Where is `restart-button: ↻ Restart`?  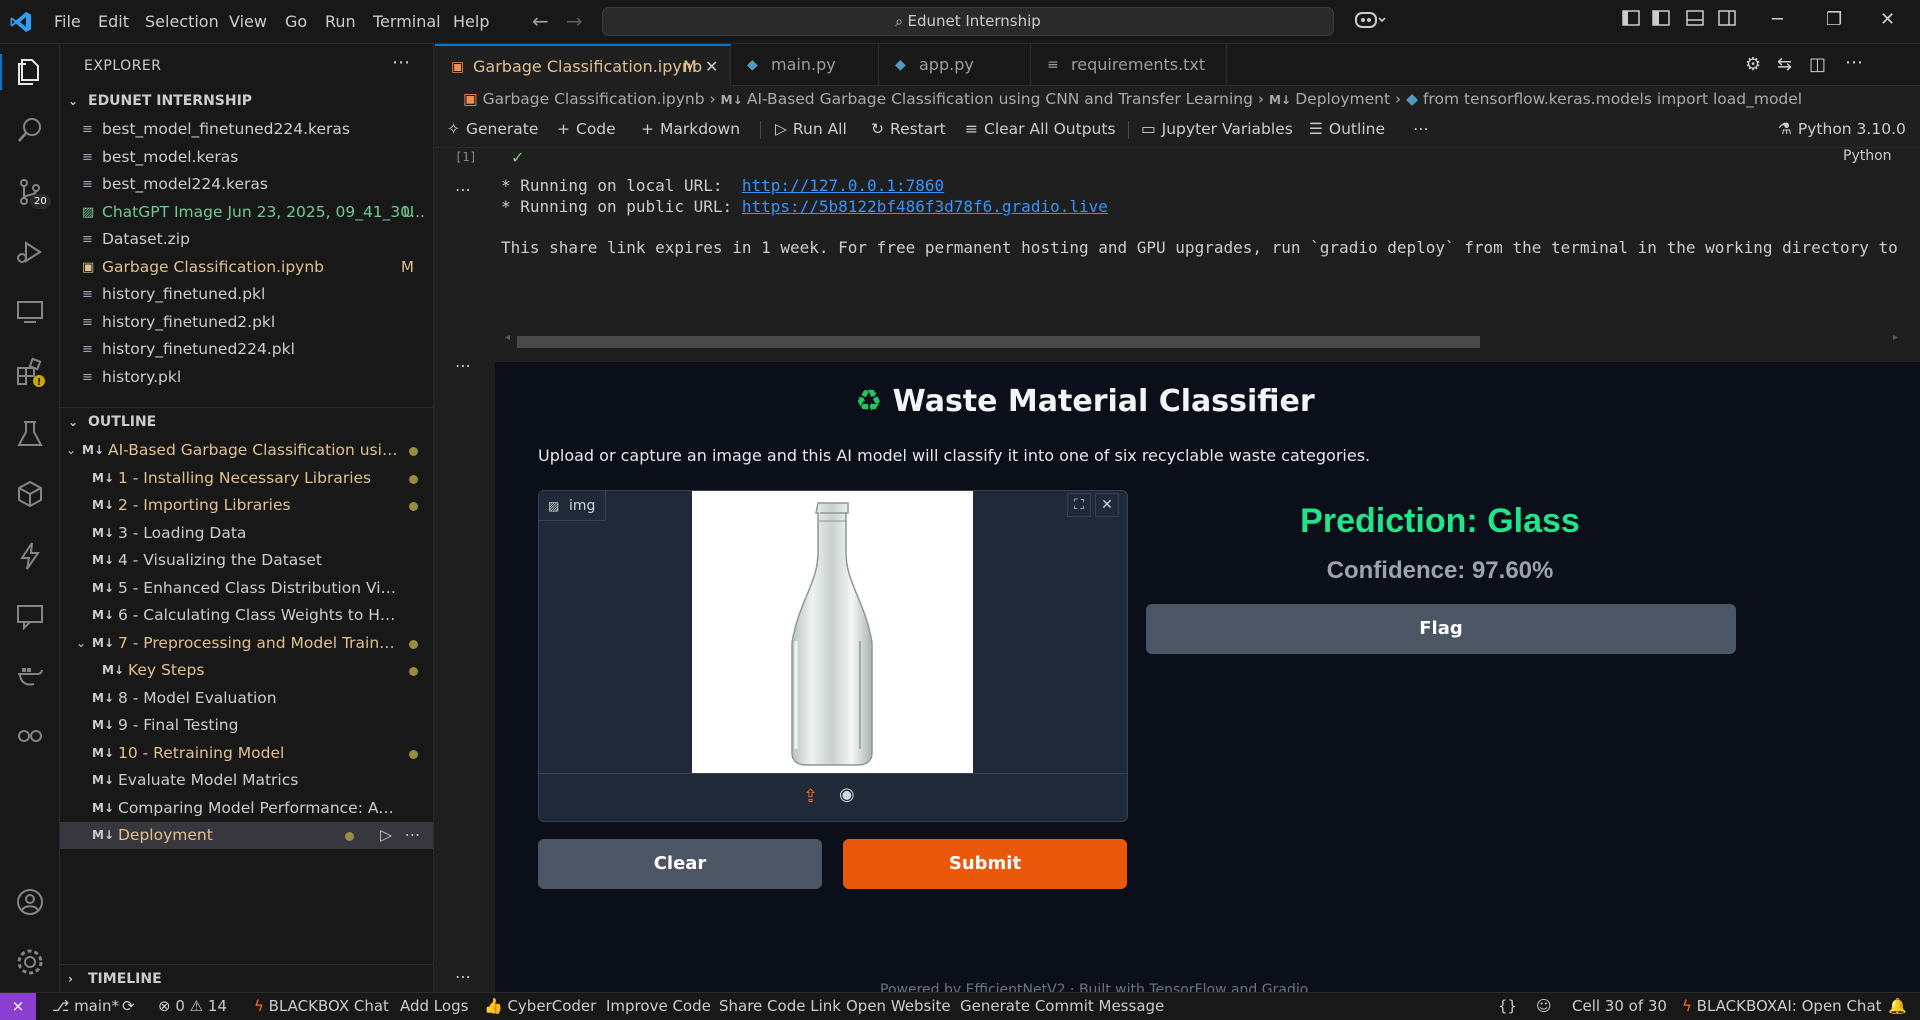
restart-button: ↻ Restart is located at coordinates (908, 129).